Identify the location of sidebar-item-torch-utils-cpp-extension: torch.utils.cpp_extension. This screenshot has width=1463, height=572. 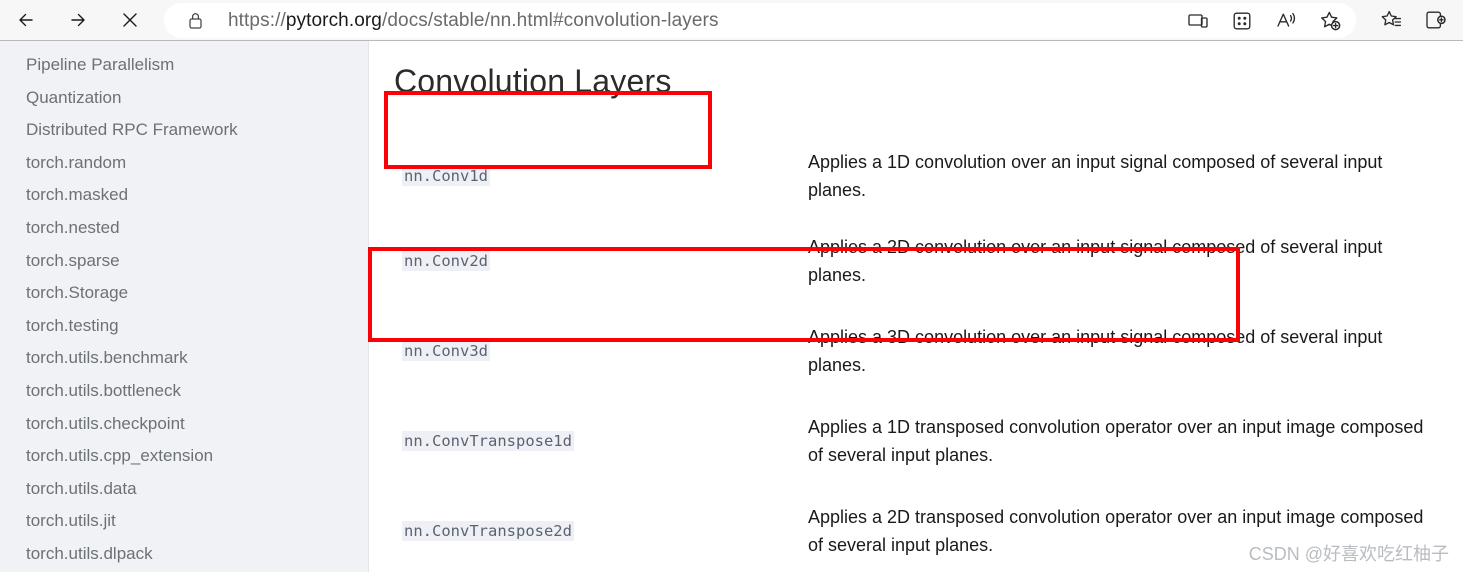
(184, 456).